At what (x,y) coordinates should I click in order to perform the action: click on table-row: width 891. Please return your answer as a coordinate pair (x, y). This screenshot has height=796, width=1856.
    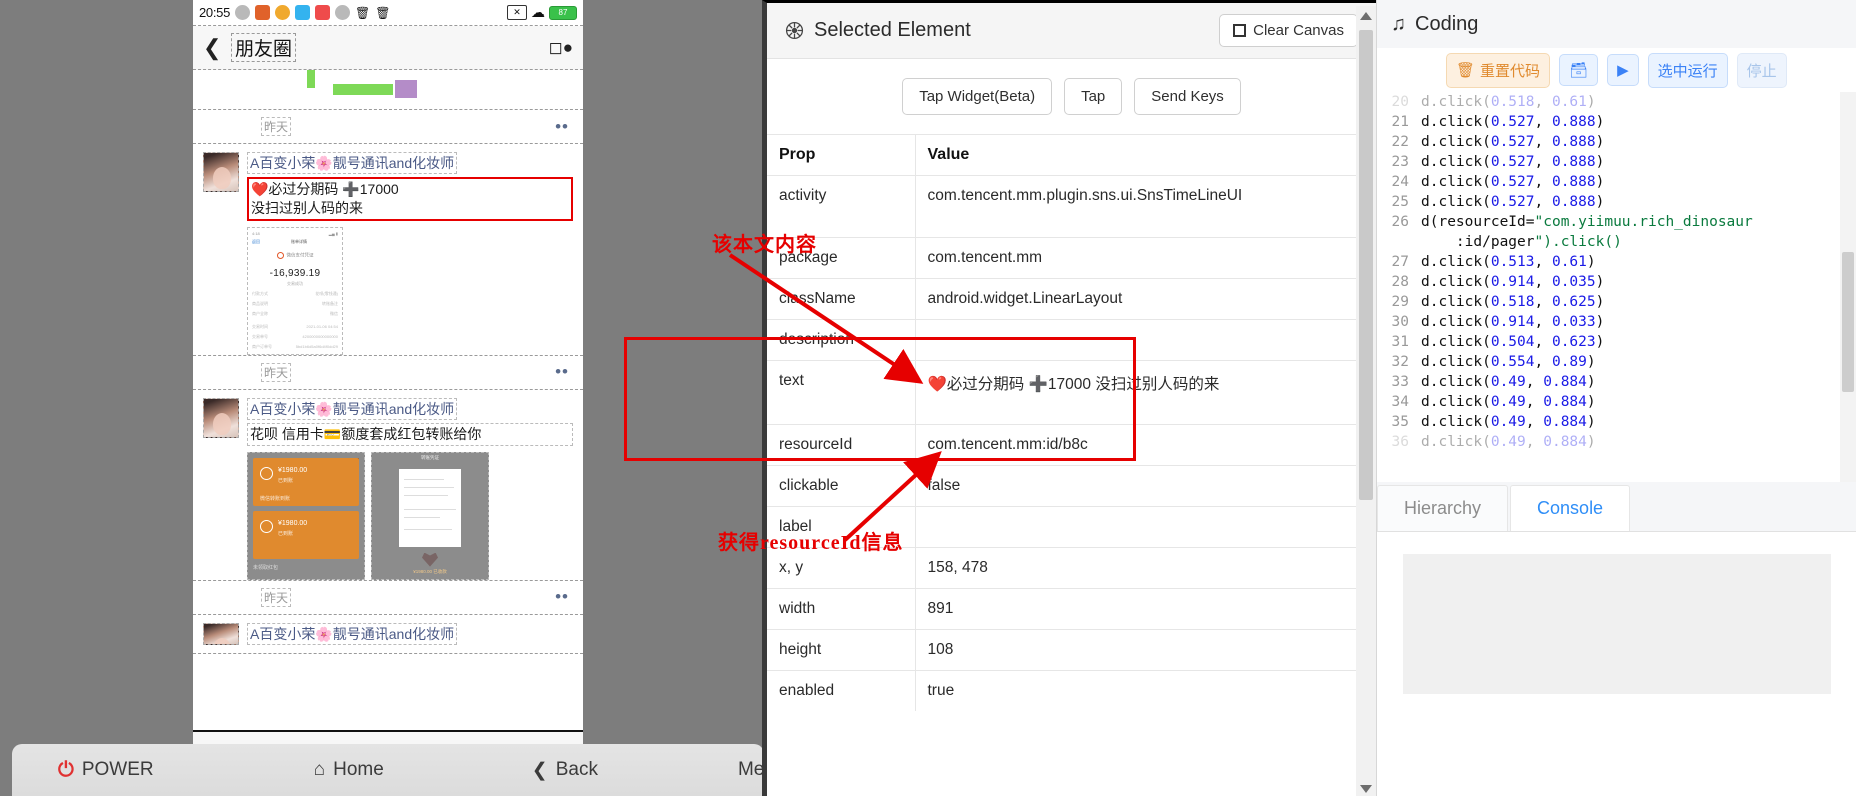
    Looking at the image, I should click on (1064, 609).